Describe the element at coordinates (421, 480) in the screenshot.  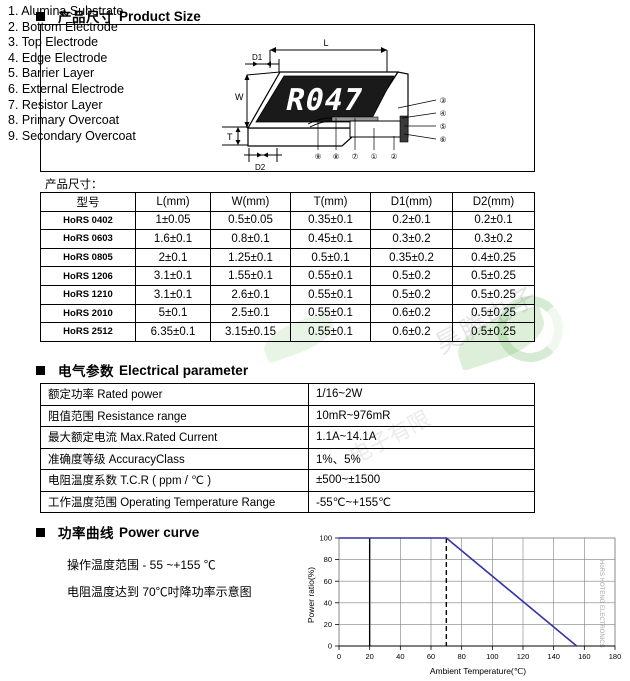
I see `param-value: ±500~±1500` at that location.